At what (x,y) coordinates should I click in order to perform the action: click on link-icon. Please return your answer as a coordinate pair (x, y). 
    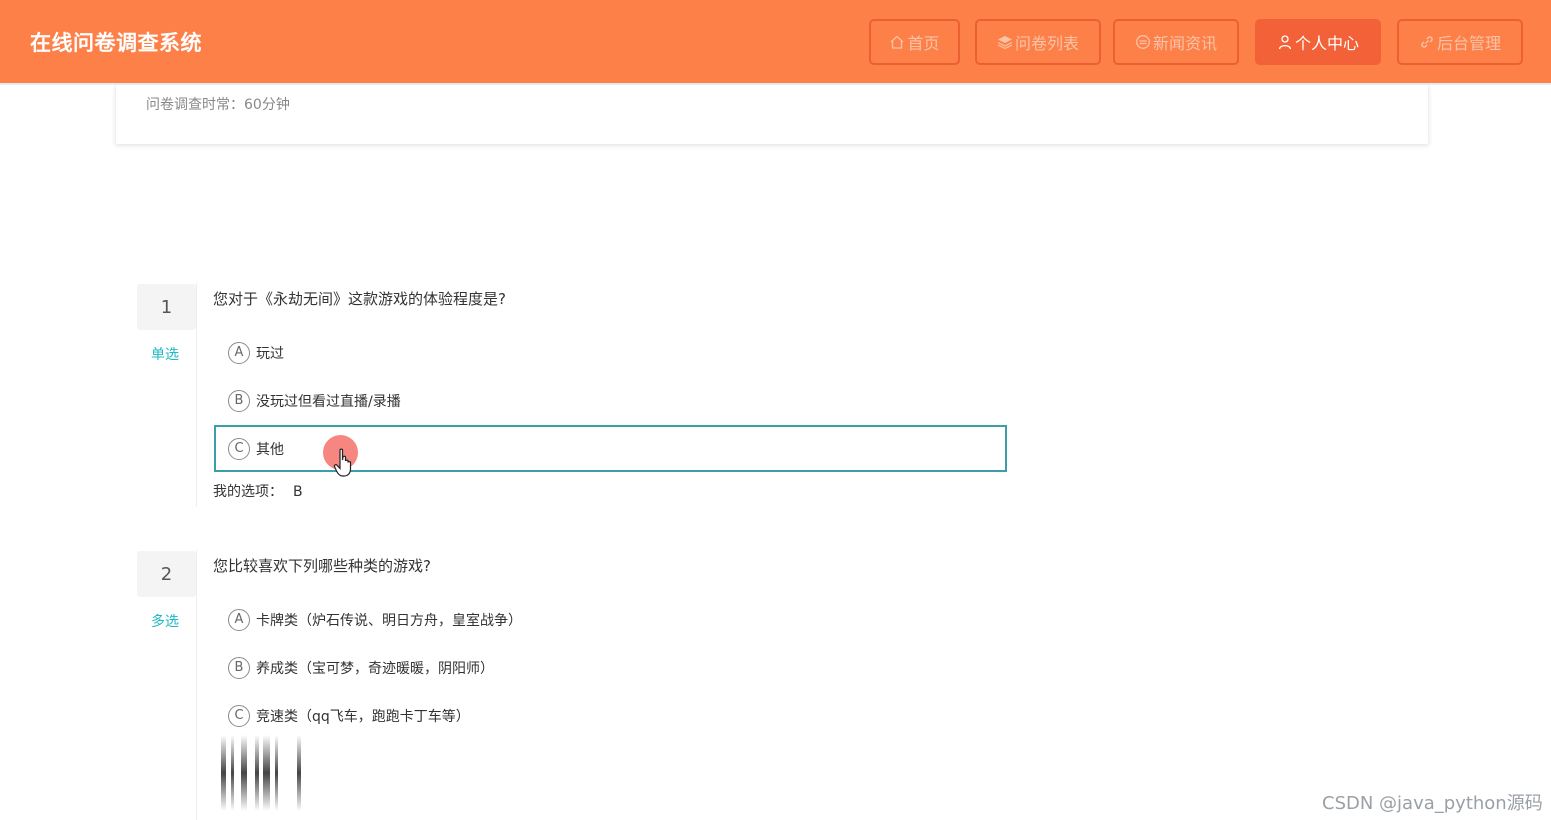
    Looking at the image, I should click on (1427, 42).